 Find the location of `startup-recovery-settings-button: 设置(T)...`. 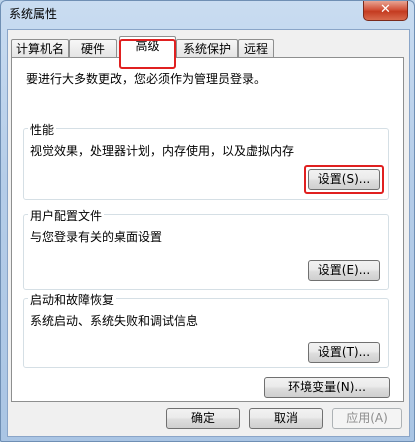

startup-recovery-settings-button: 设置(T)... is located at coordinates (344, 352).